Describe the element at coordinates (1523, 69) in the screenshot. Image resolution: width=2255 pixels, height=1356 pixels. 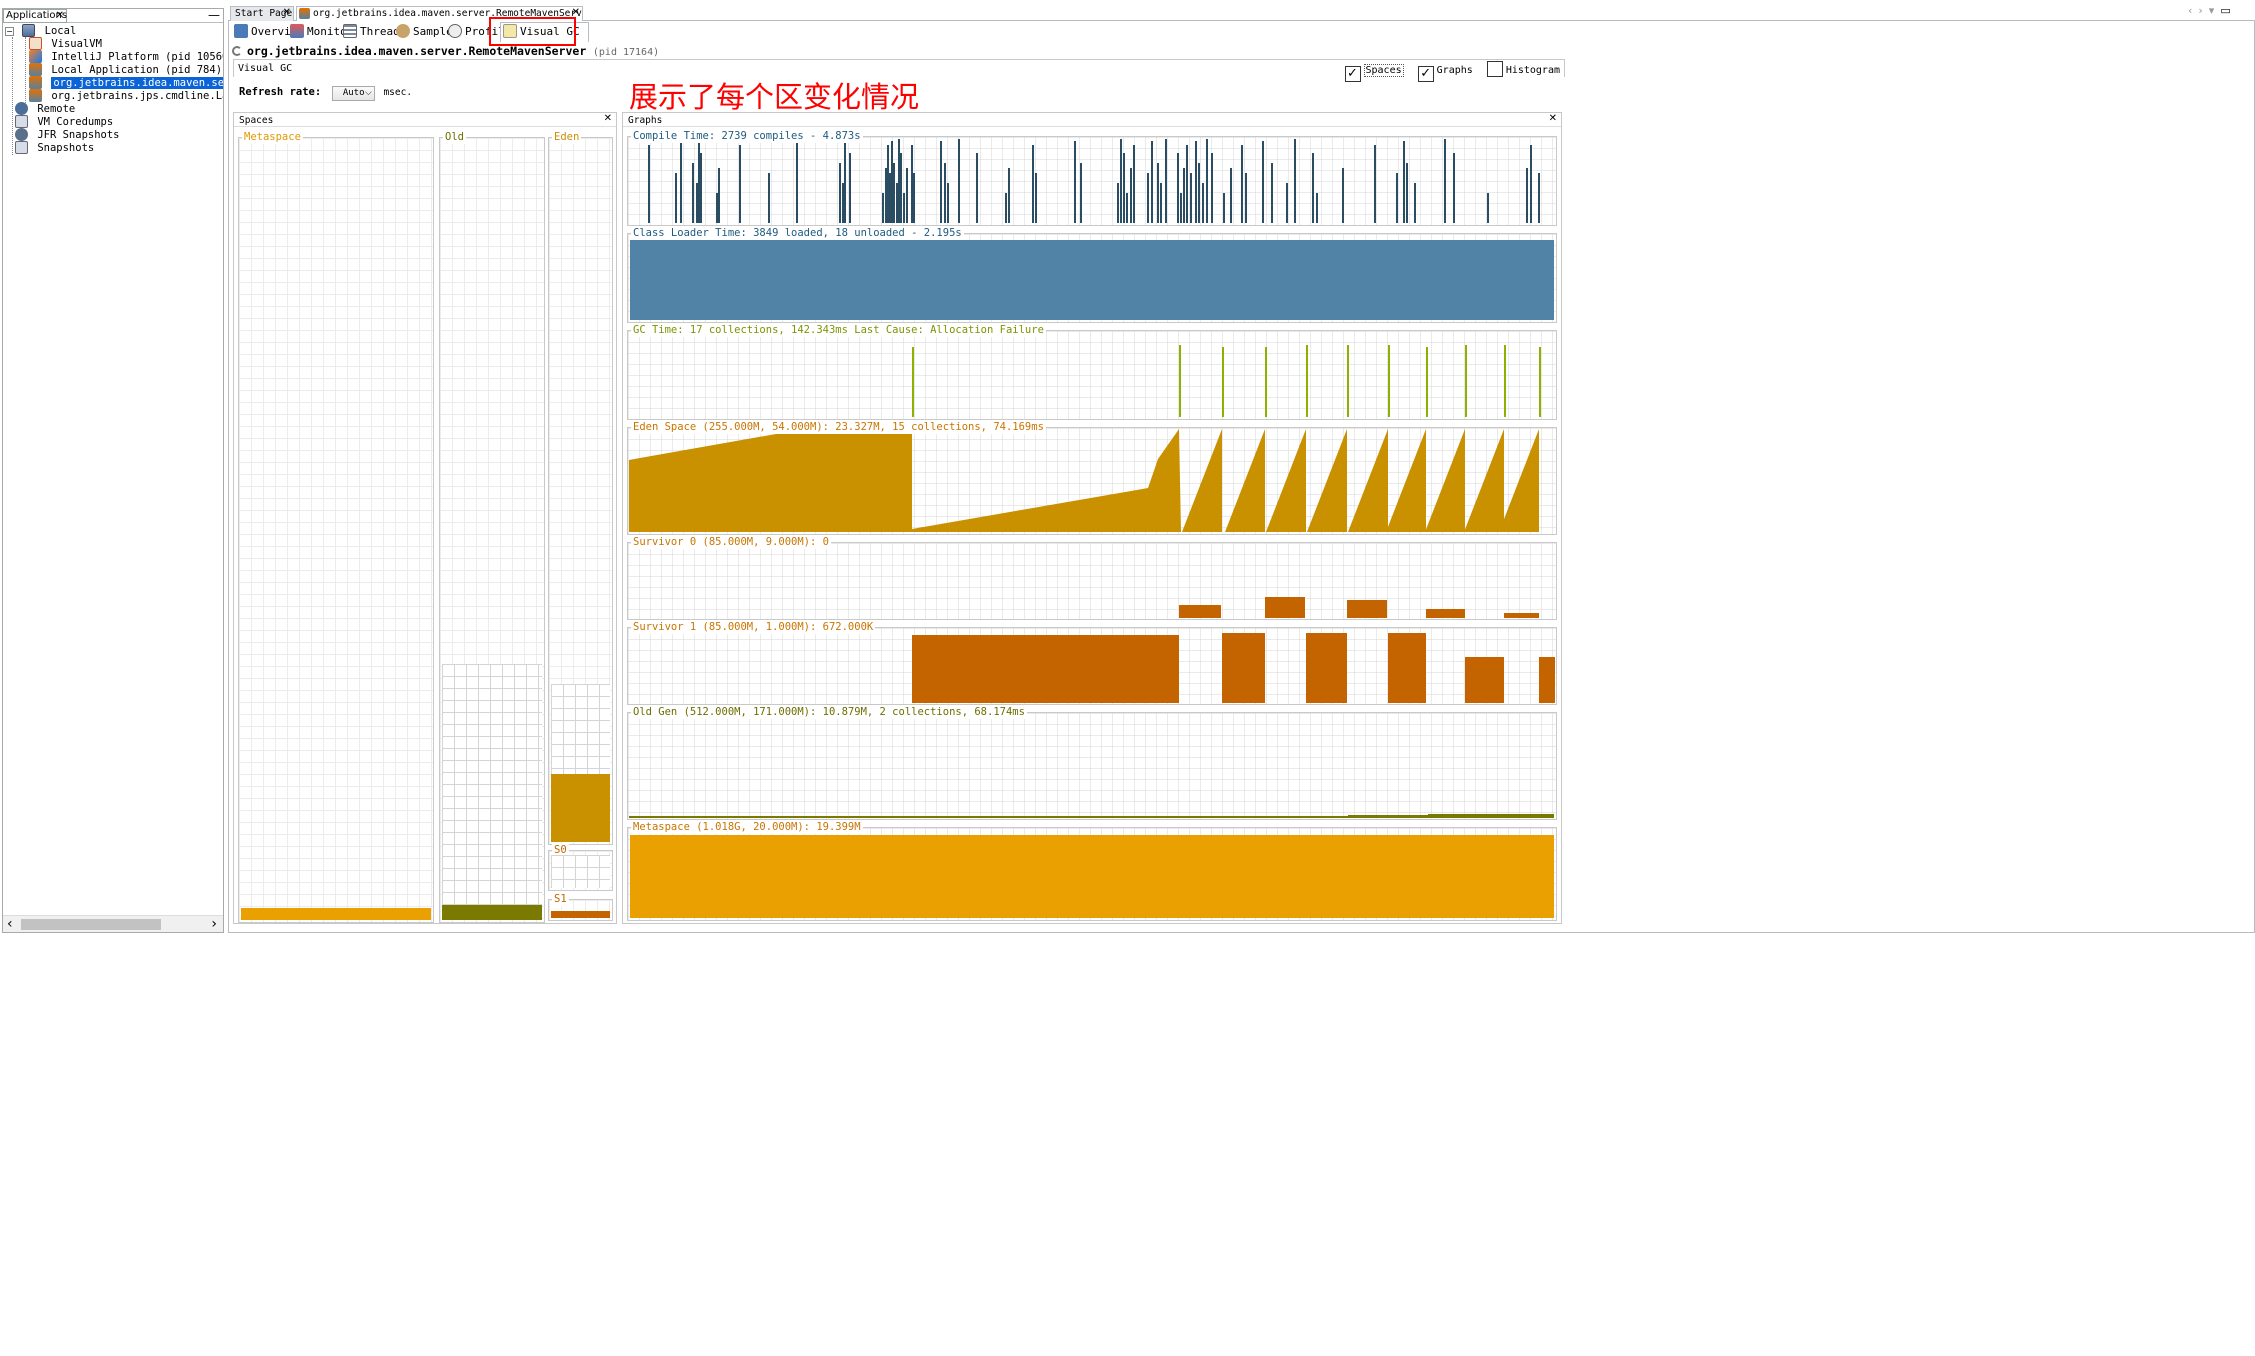
I see `histogram-checkbox: Histogram` at that location.